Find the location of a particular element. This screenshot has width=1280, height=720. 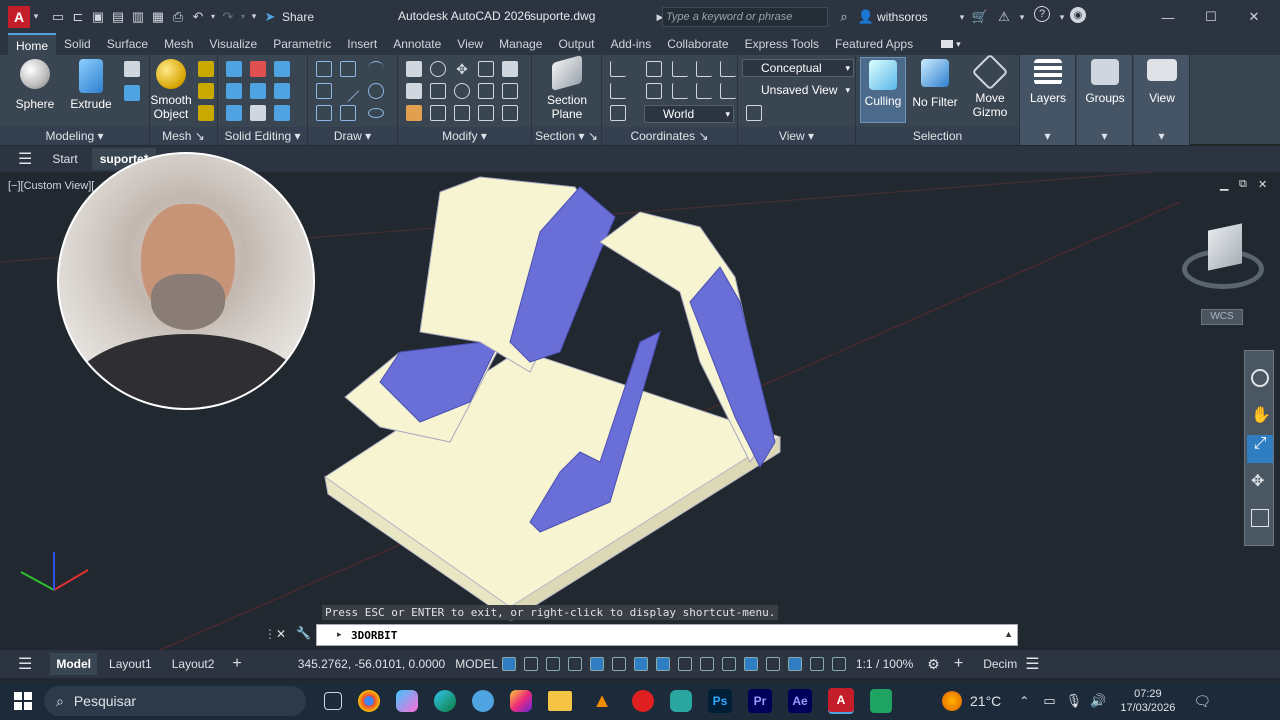

circle-icon is located at coordinates (376, 91).